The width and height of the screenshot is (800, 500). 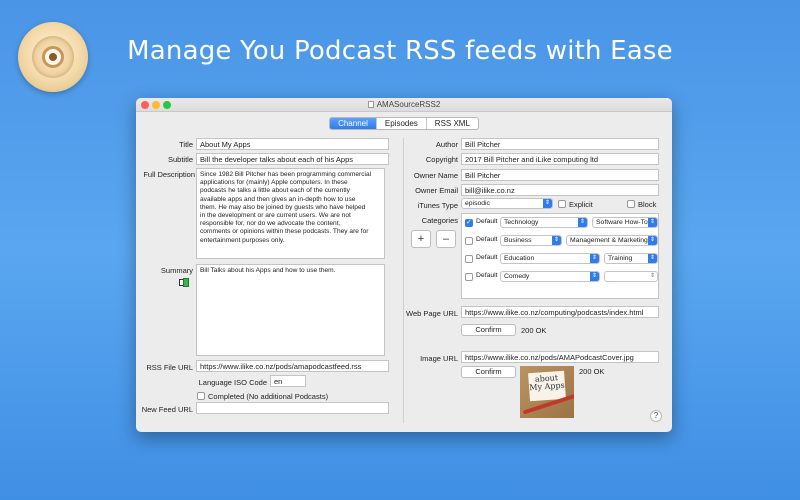 I want to click on tab-channel: Channel, so click(x=353, y=123).